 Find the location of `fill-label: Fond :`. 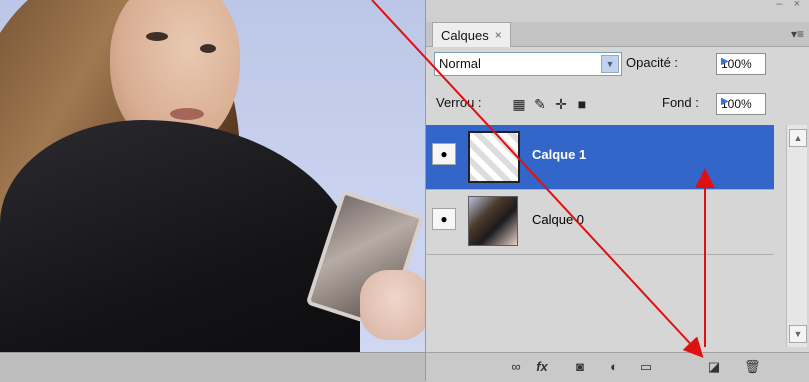

fill-label: Fond : is located at coordinates (680, 102).